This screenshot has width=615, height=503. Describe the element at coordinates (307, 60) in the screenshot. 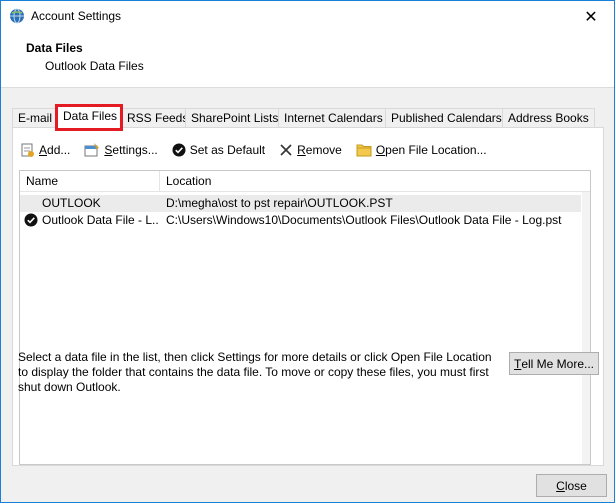

I see `dialog-header: Data Files Outlook Data Files` at that location.